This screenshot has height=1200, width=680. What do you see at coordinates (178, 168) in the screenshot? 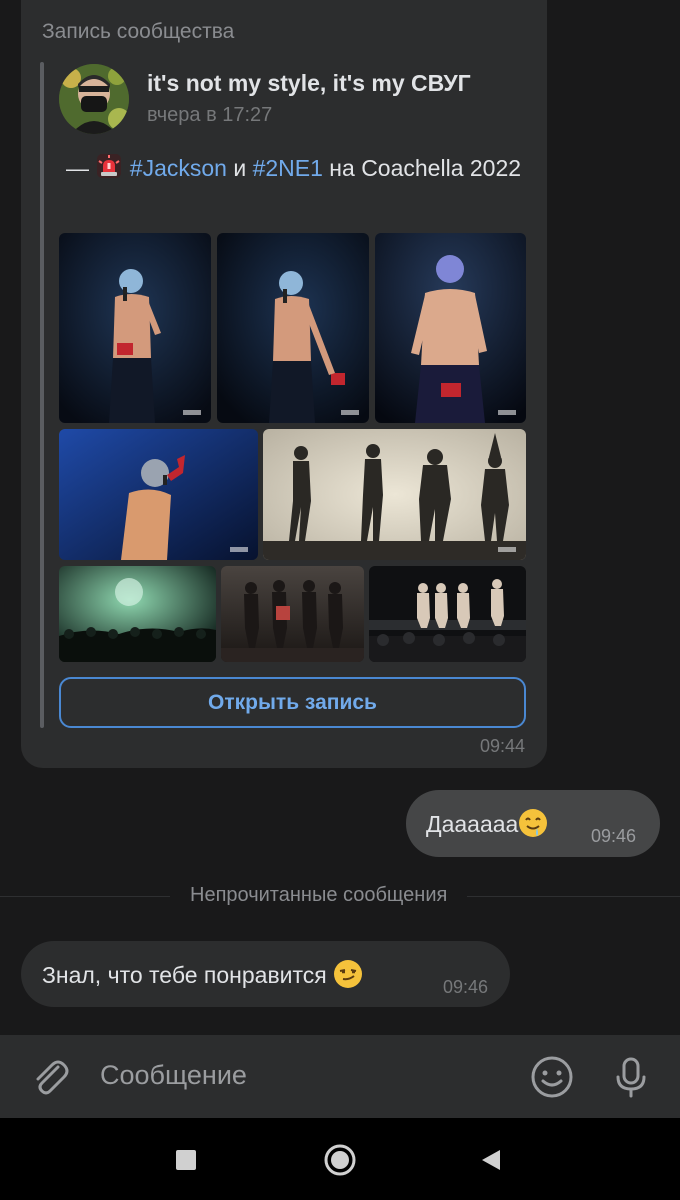
I see `hashtag-jackson: #Jackson` at bounding box center [178, 168].